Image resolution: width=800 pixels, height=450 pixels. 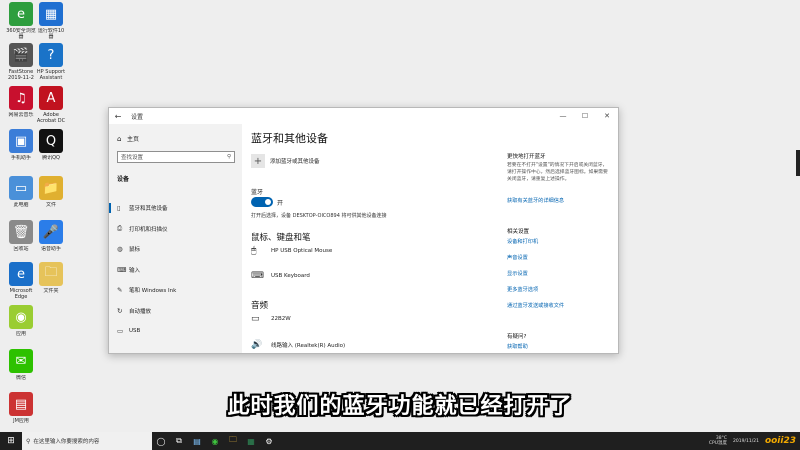 I want to click on desktop-icon-label: 回收站, so click(x=21, y=249).